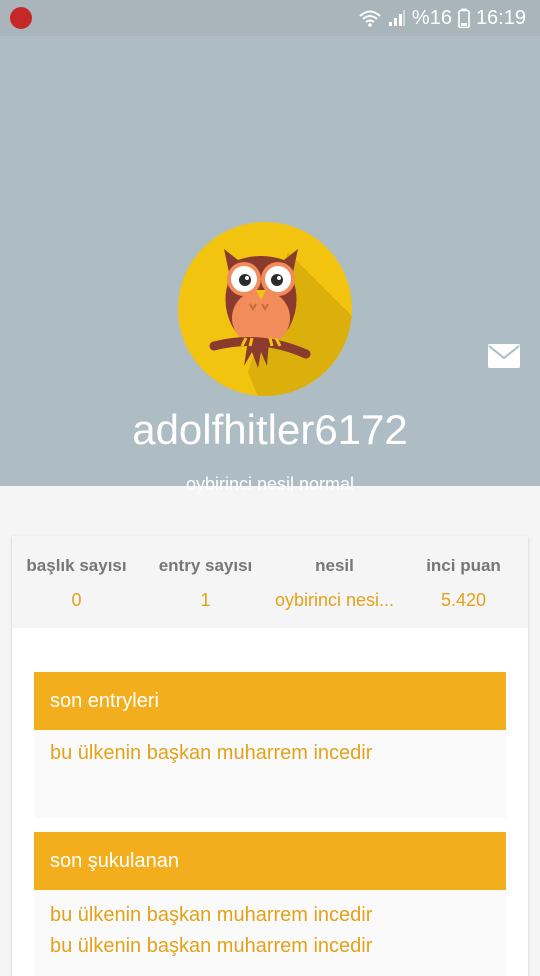 The width and height of the screenshot is (540, 976). I want to click on signal-icon, so click(396, 18).